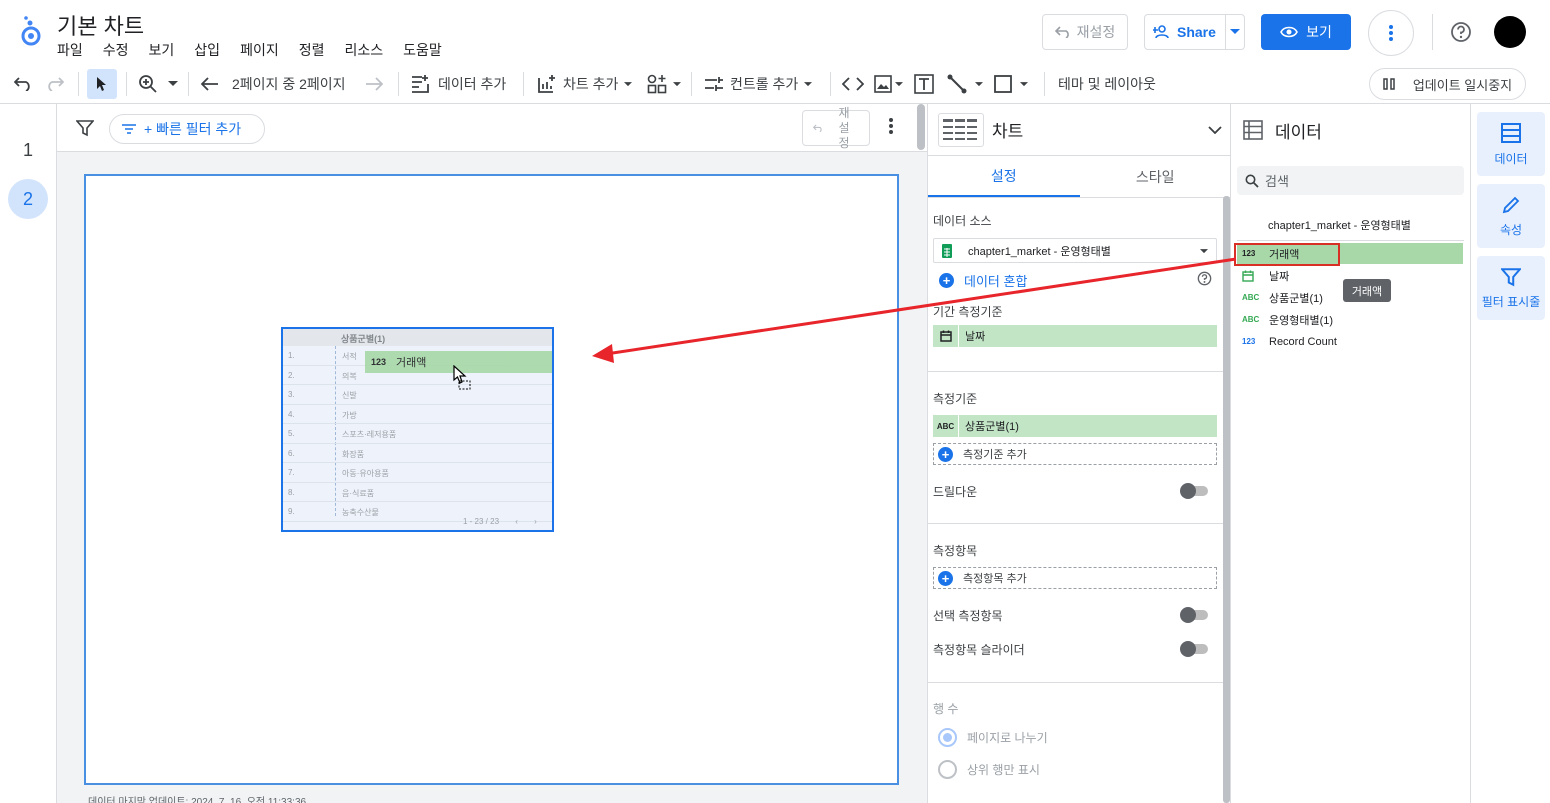  Describe the element at coordinates (888, 84) in the screenshot. I see `image-button` at that location.